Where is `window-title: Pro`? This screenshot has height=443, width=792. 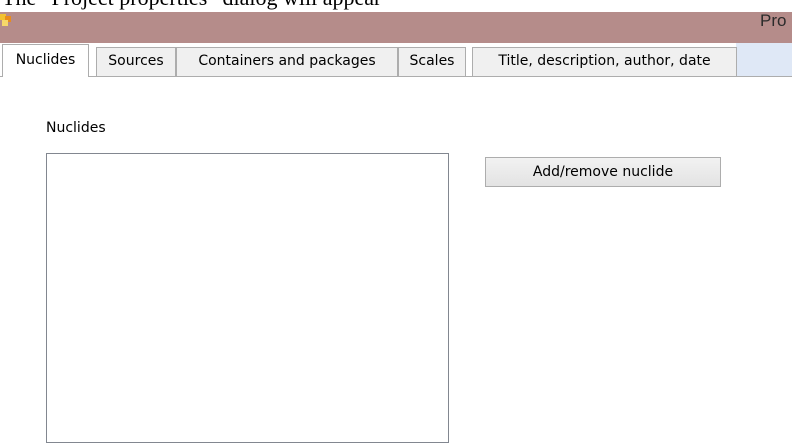
window-title: Pro is located at coordinates (773, 20).